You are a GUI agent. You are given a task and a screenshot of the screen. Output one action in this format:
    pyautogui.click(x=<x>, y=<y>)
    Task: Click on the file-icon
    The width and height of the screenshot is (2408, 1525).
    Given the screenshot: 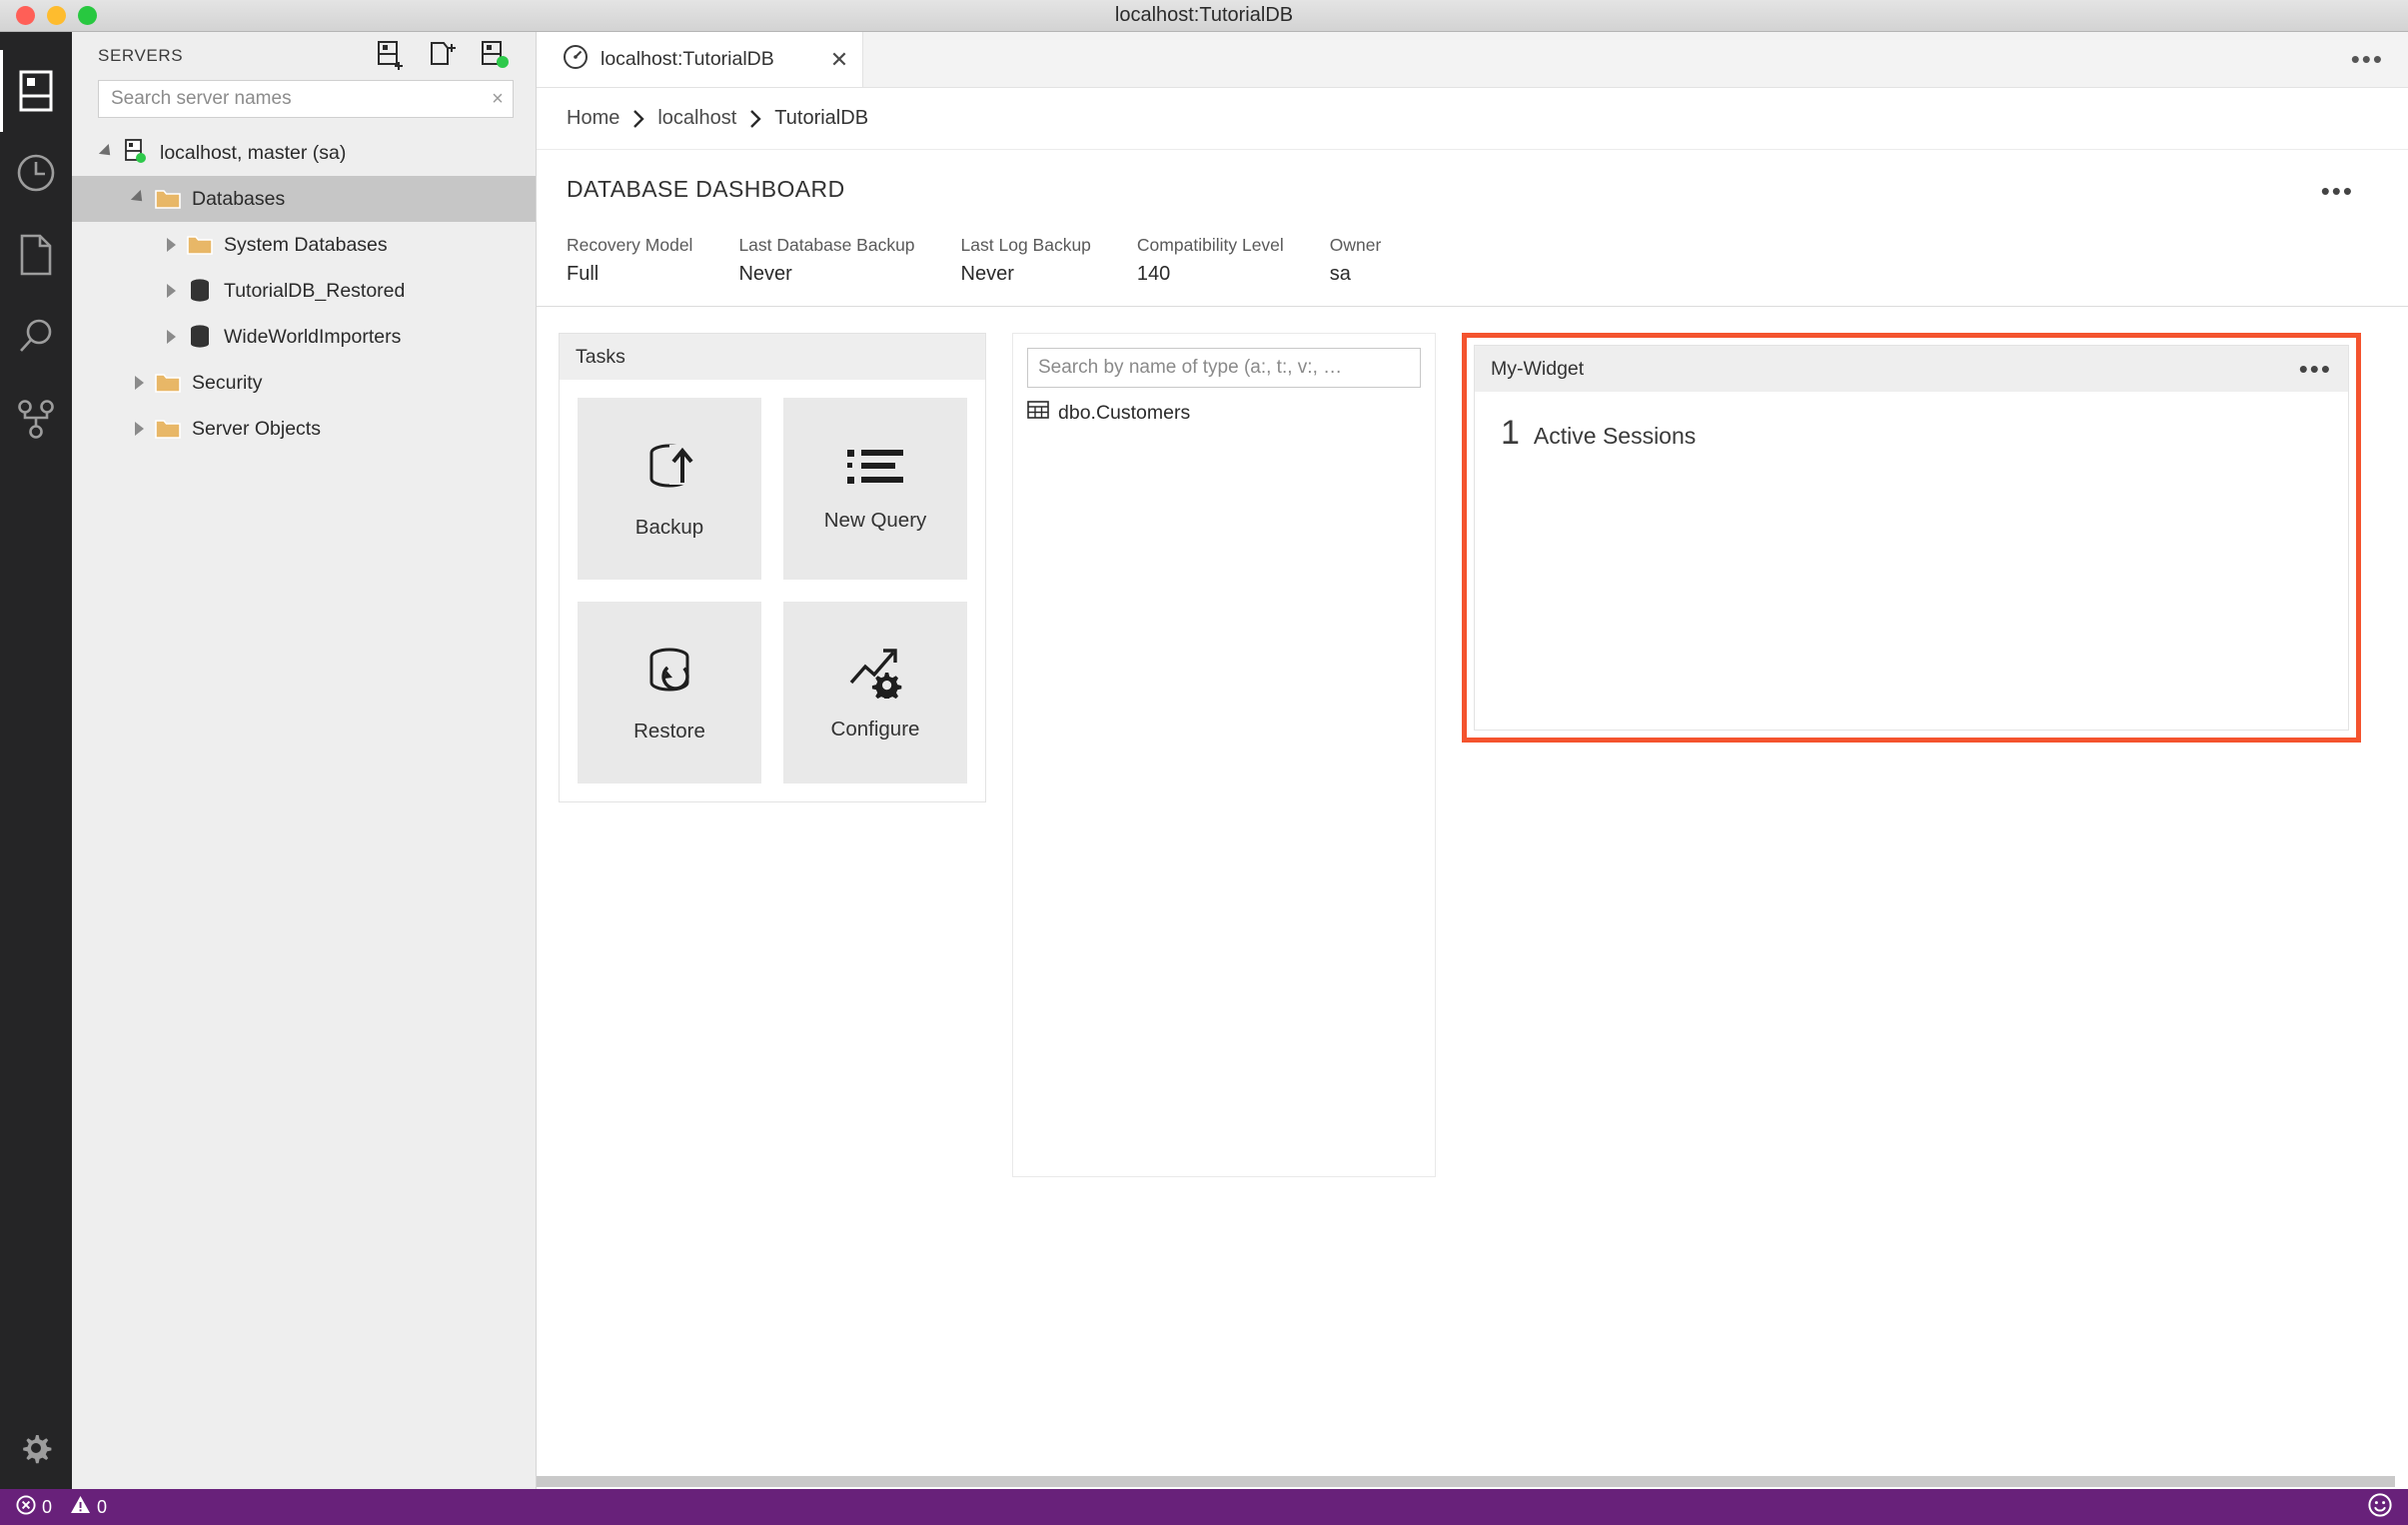 What is the action you would take?
    pyautogui.click(x=36, y=255)
    